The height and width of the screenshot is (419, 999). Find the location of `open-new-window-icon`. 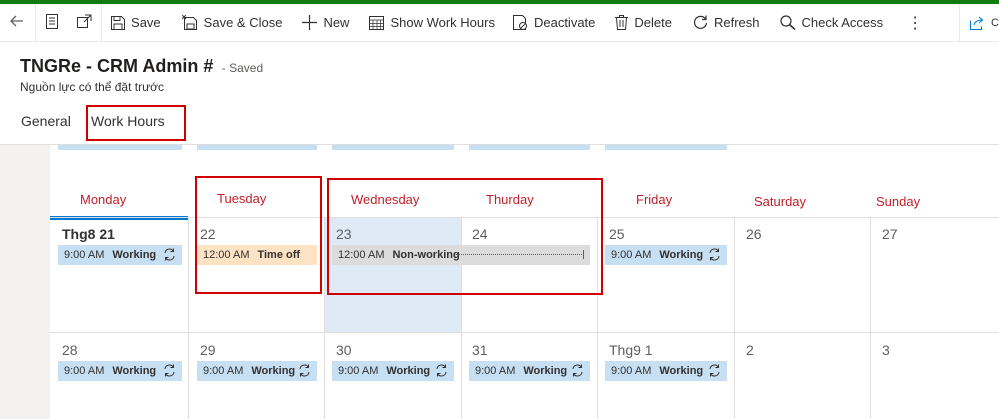

open-new-window-icon is located at coordinates (84, 22).